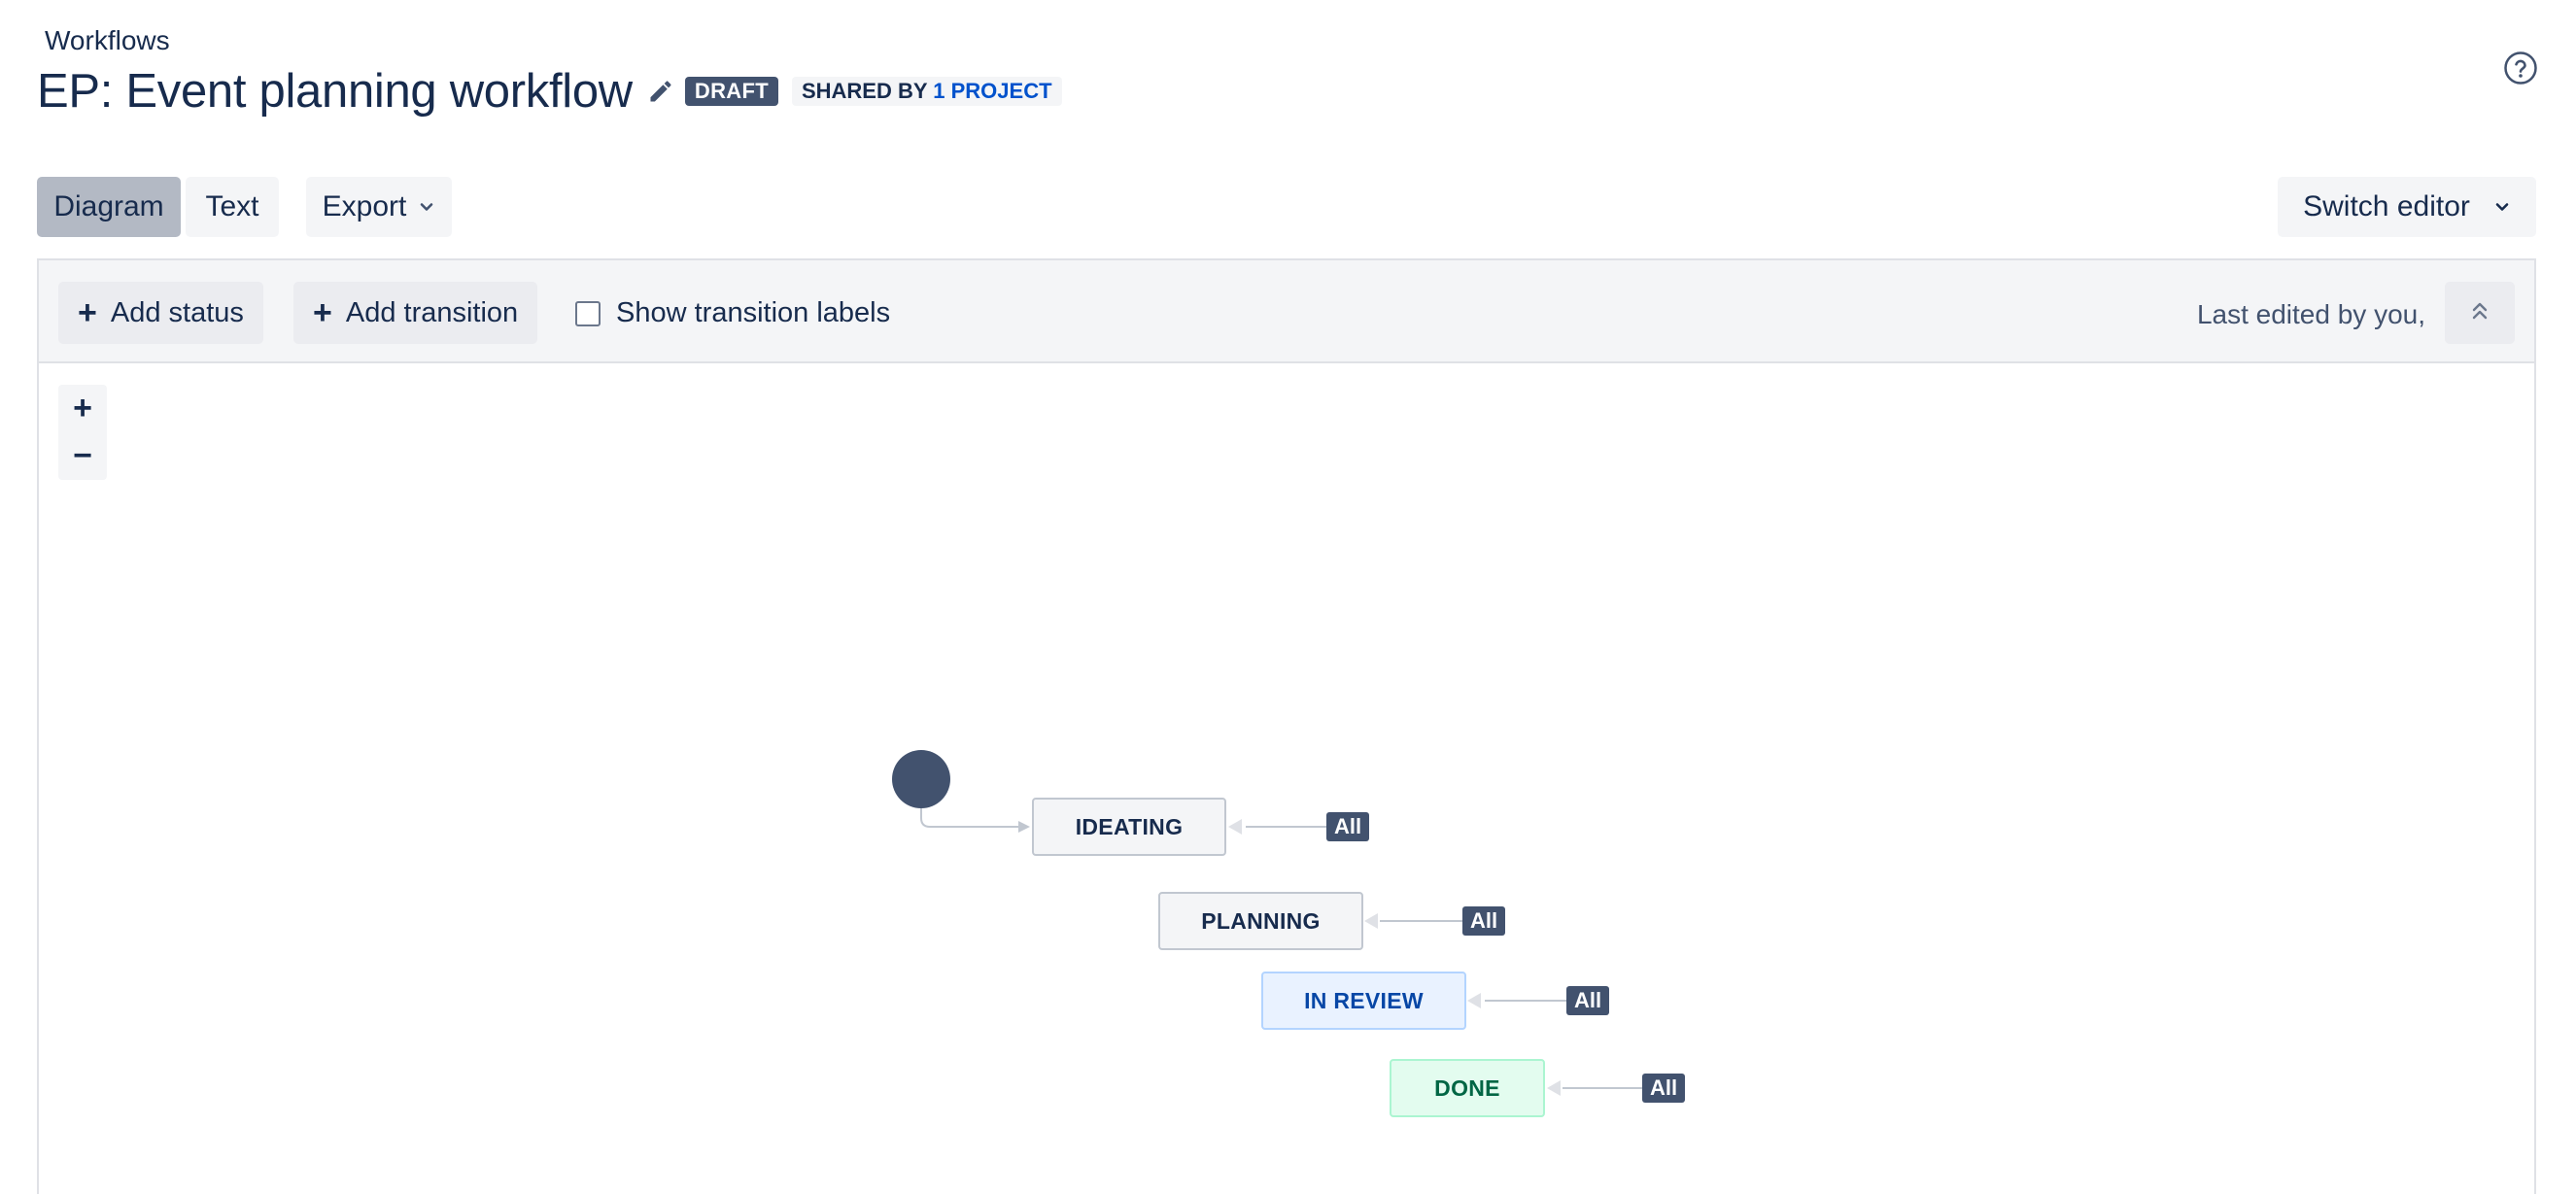 The height and width of the screenshot is (1194, 2576). I want to click on add-transition-button: + Add transition, so click(415, 313).